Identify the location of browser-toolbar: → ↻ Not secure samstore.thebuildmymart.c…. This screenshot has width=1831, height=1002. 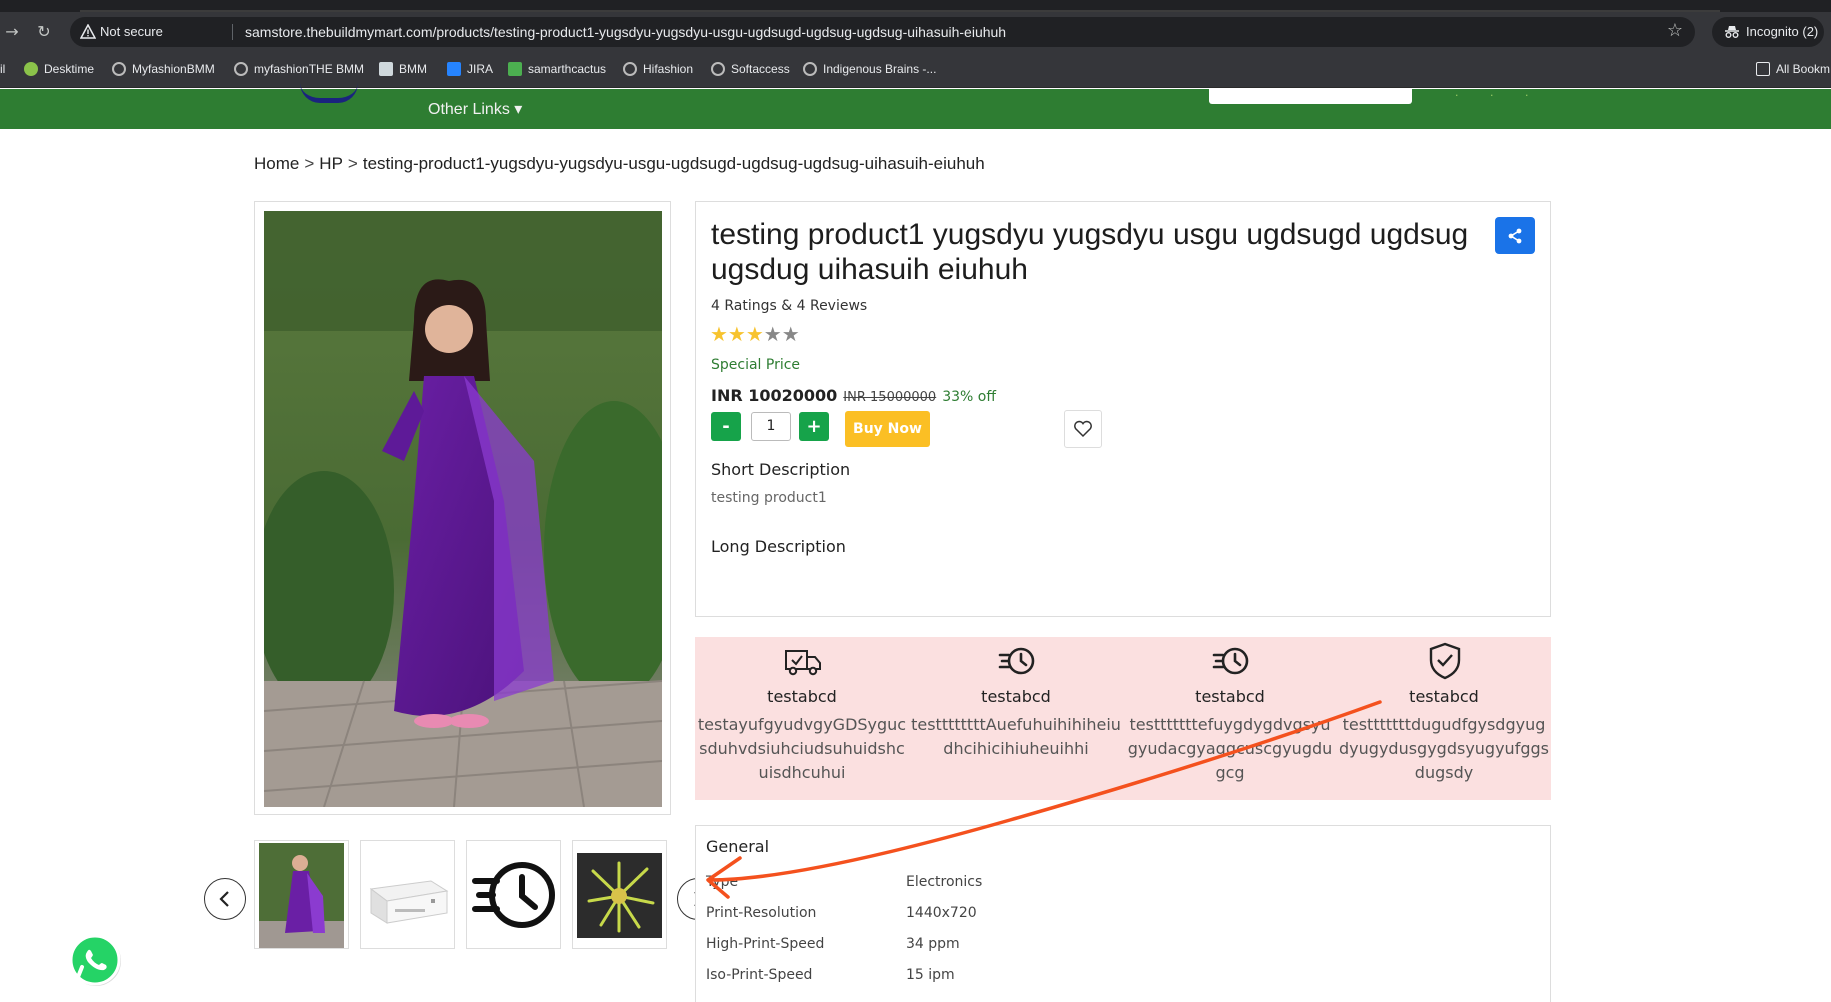
(915, 32).